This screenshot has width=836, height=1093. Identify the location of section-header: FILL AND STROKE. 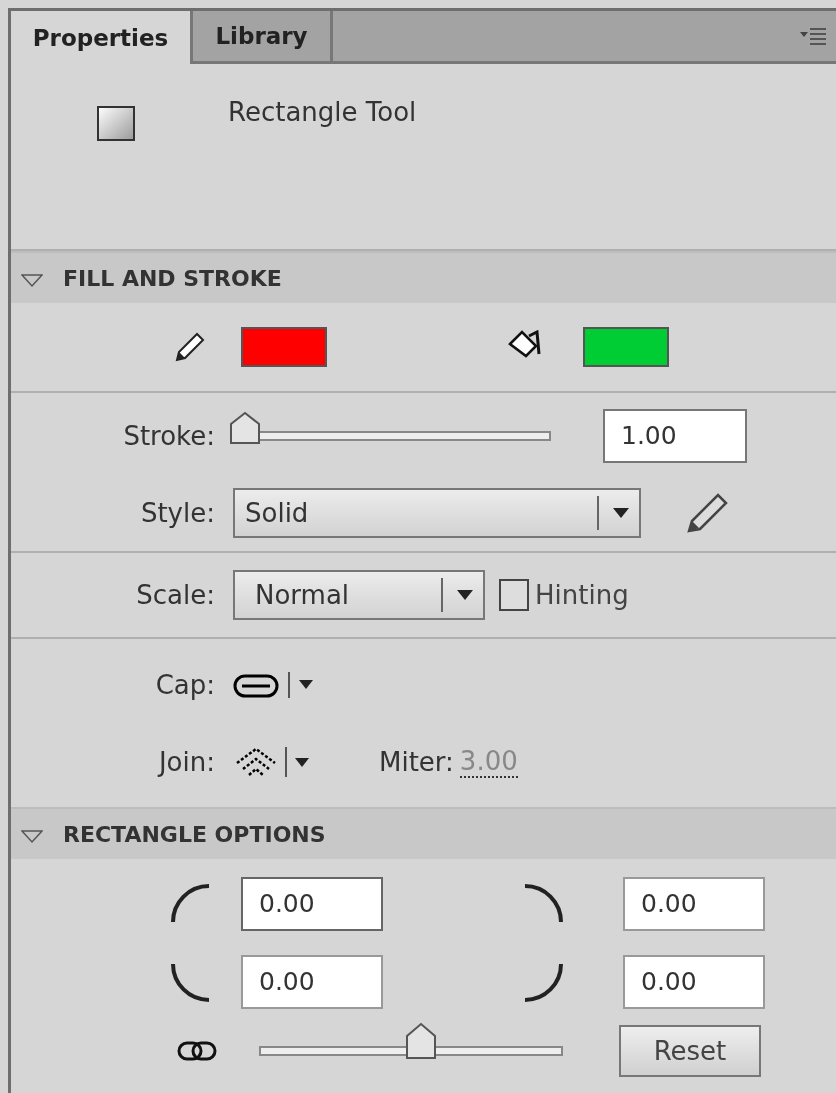
(423, 277).